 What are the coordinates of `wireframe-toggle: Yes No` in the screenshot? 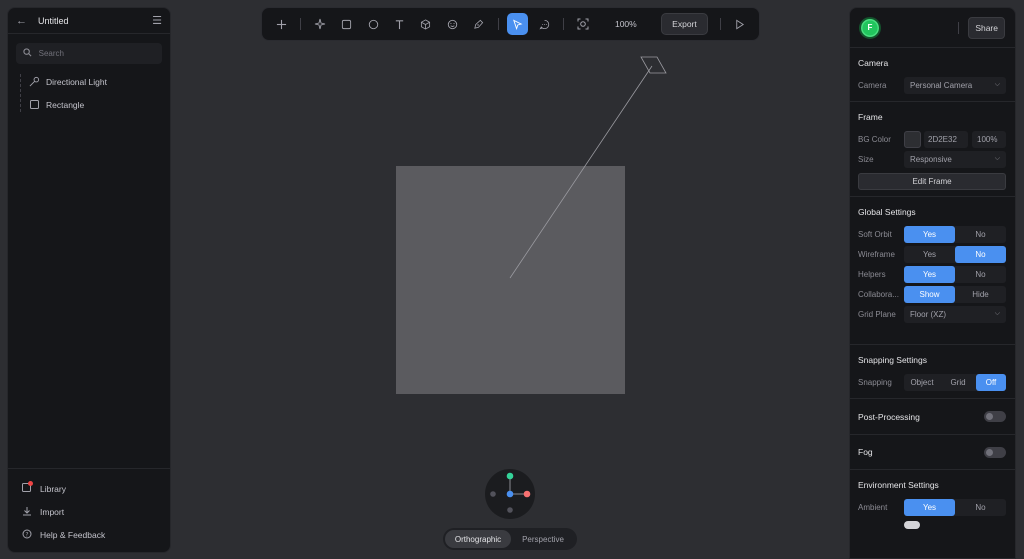 It's located at (955, 254).